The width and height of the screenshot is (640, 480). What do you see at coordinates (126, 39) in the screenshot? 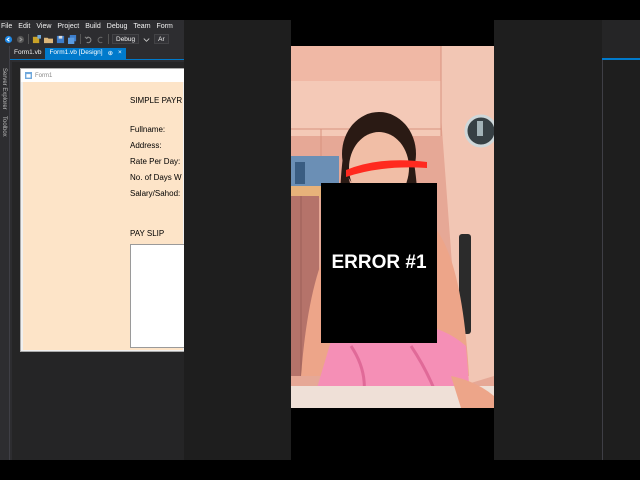
I see `configuration-dropdown: Debug` at bounding box center [126, 39].